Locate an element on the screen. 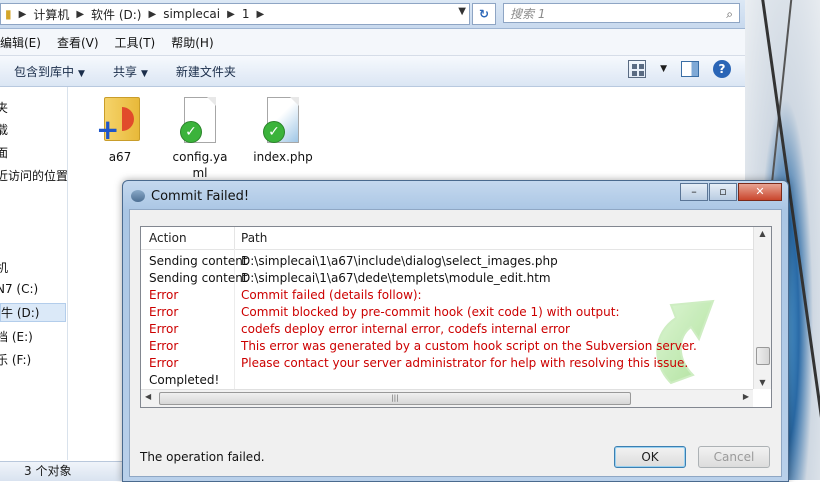  tortoisesvn-icon is located at coordinates (138, 196).